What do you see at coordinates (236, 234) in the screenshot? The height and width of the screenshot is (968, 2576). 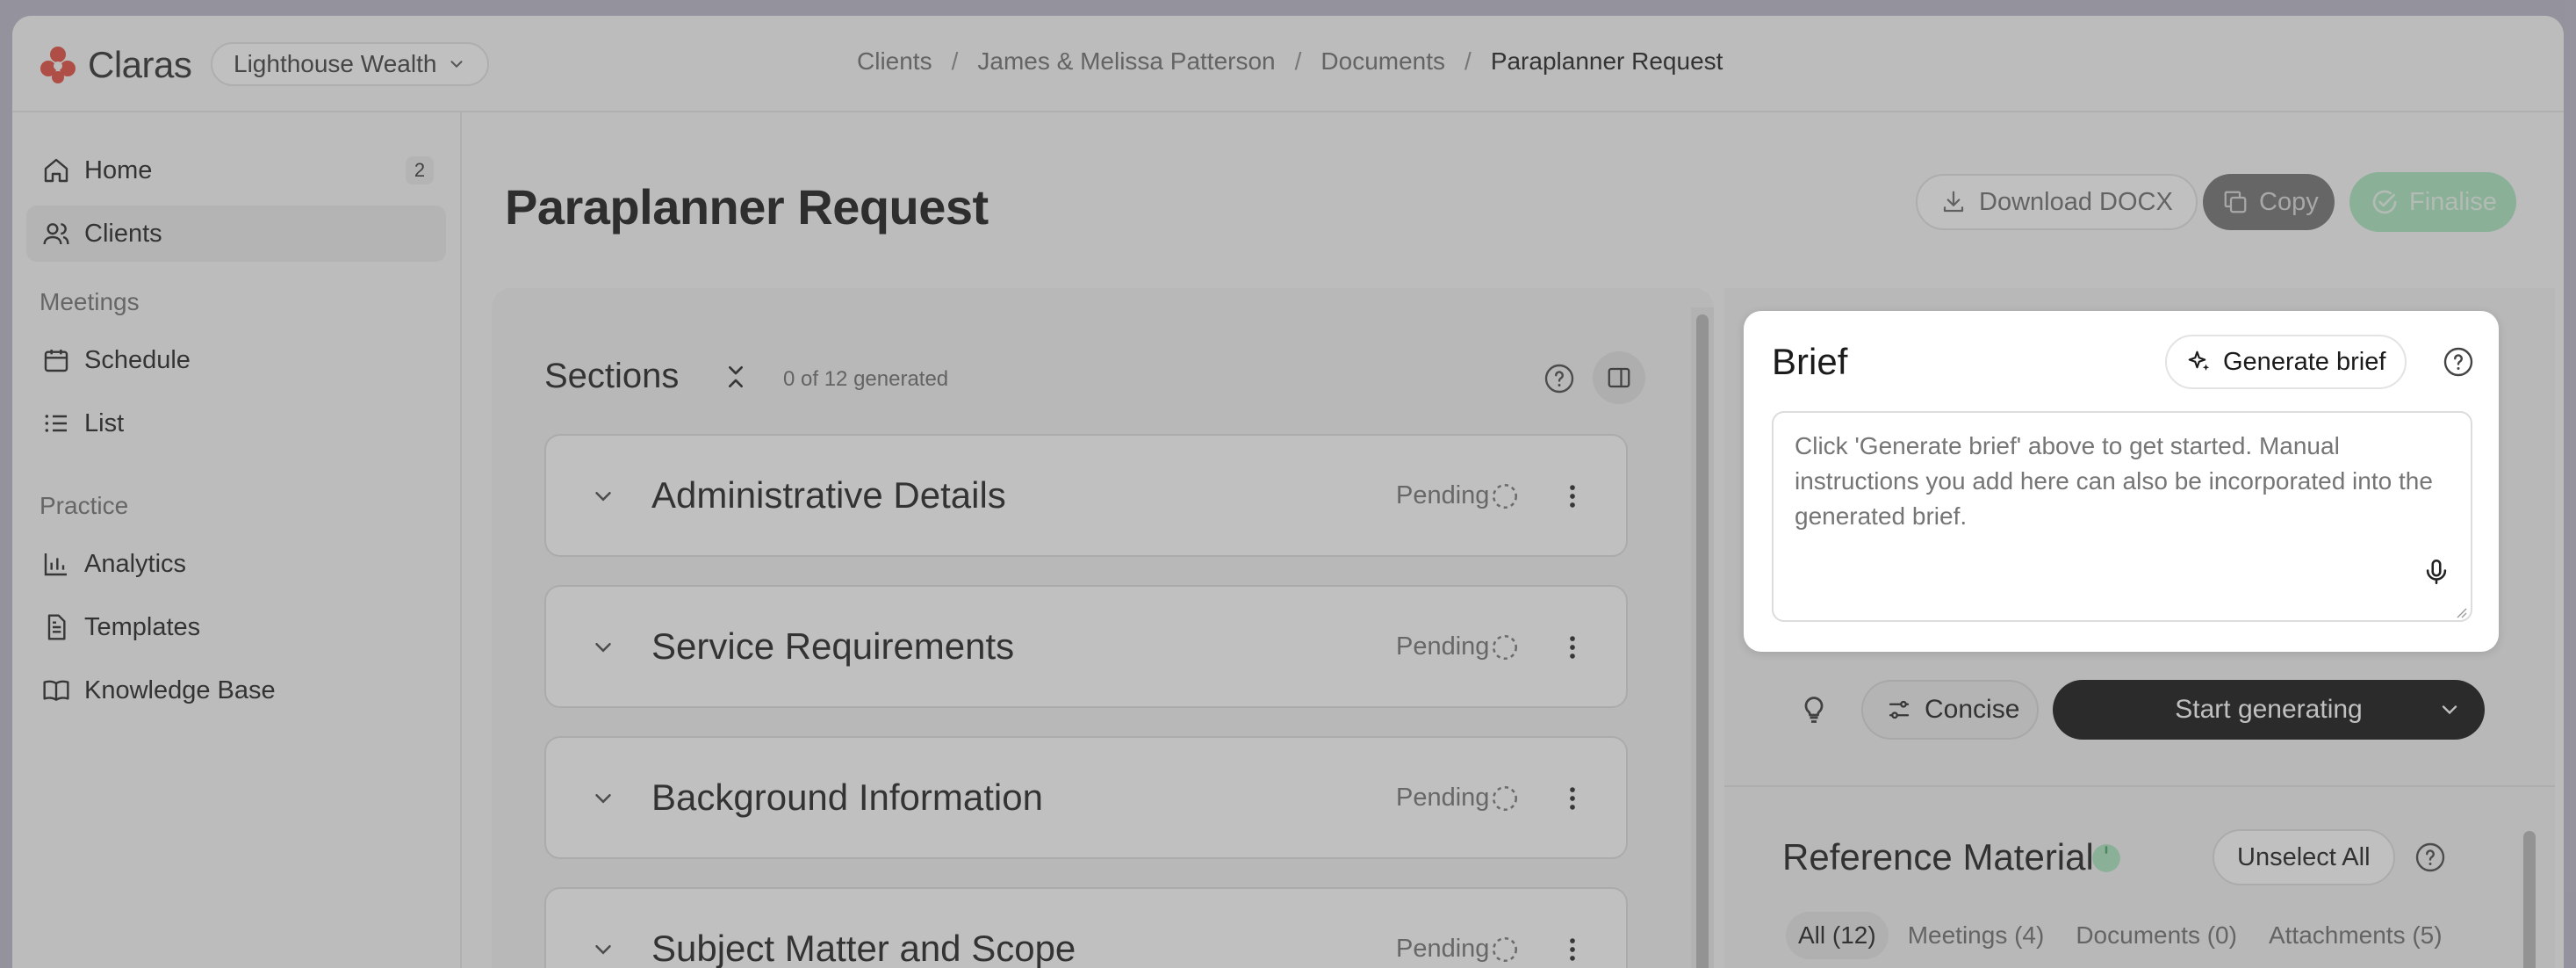 I see `sidebar-item-clients: Clients` at bounding box center [236, 234].